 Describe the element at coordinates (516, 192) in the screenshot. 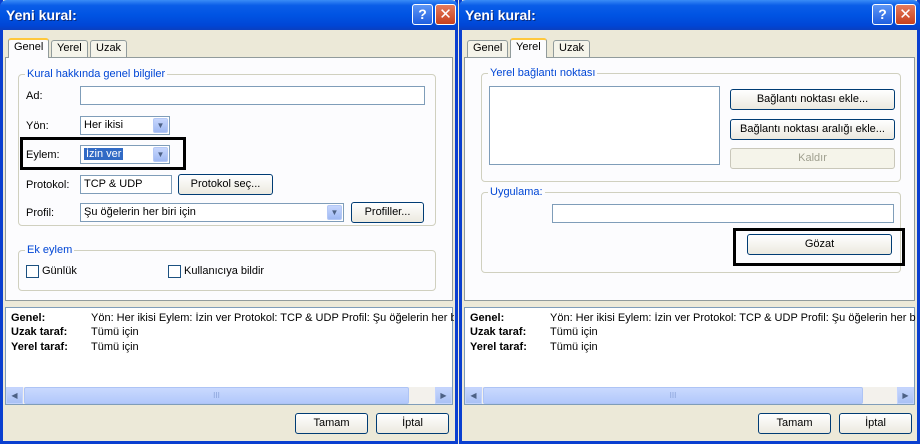

I see `group-legend: Uygulama:` at that location.